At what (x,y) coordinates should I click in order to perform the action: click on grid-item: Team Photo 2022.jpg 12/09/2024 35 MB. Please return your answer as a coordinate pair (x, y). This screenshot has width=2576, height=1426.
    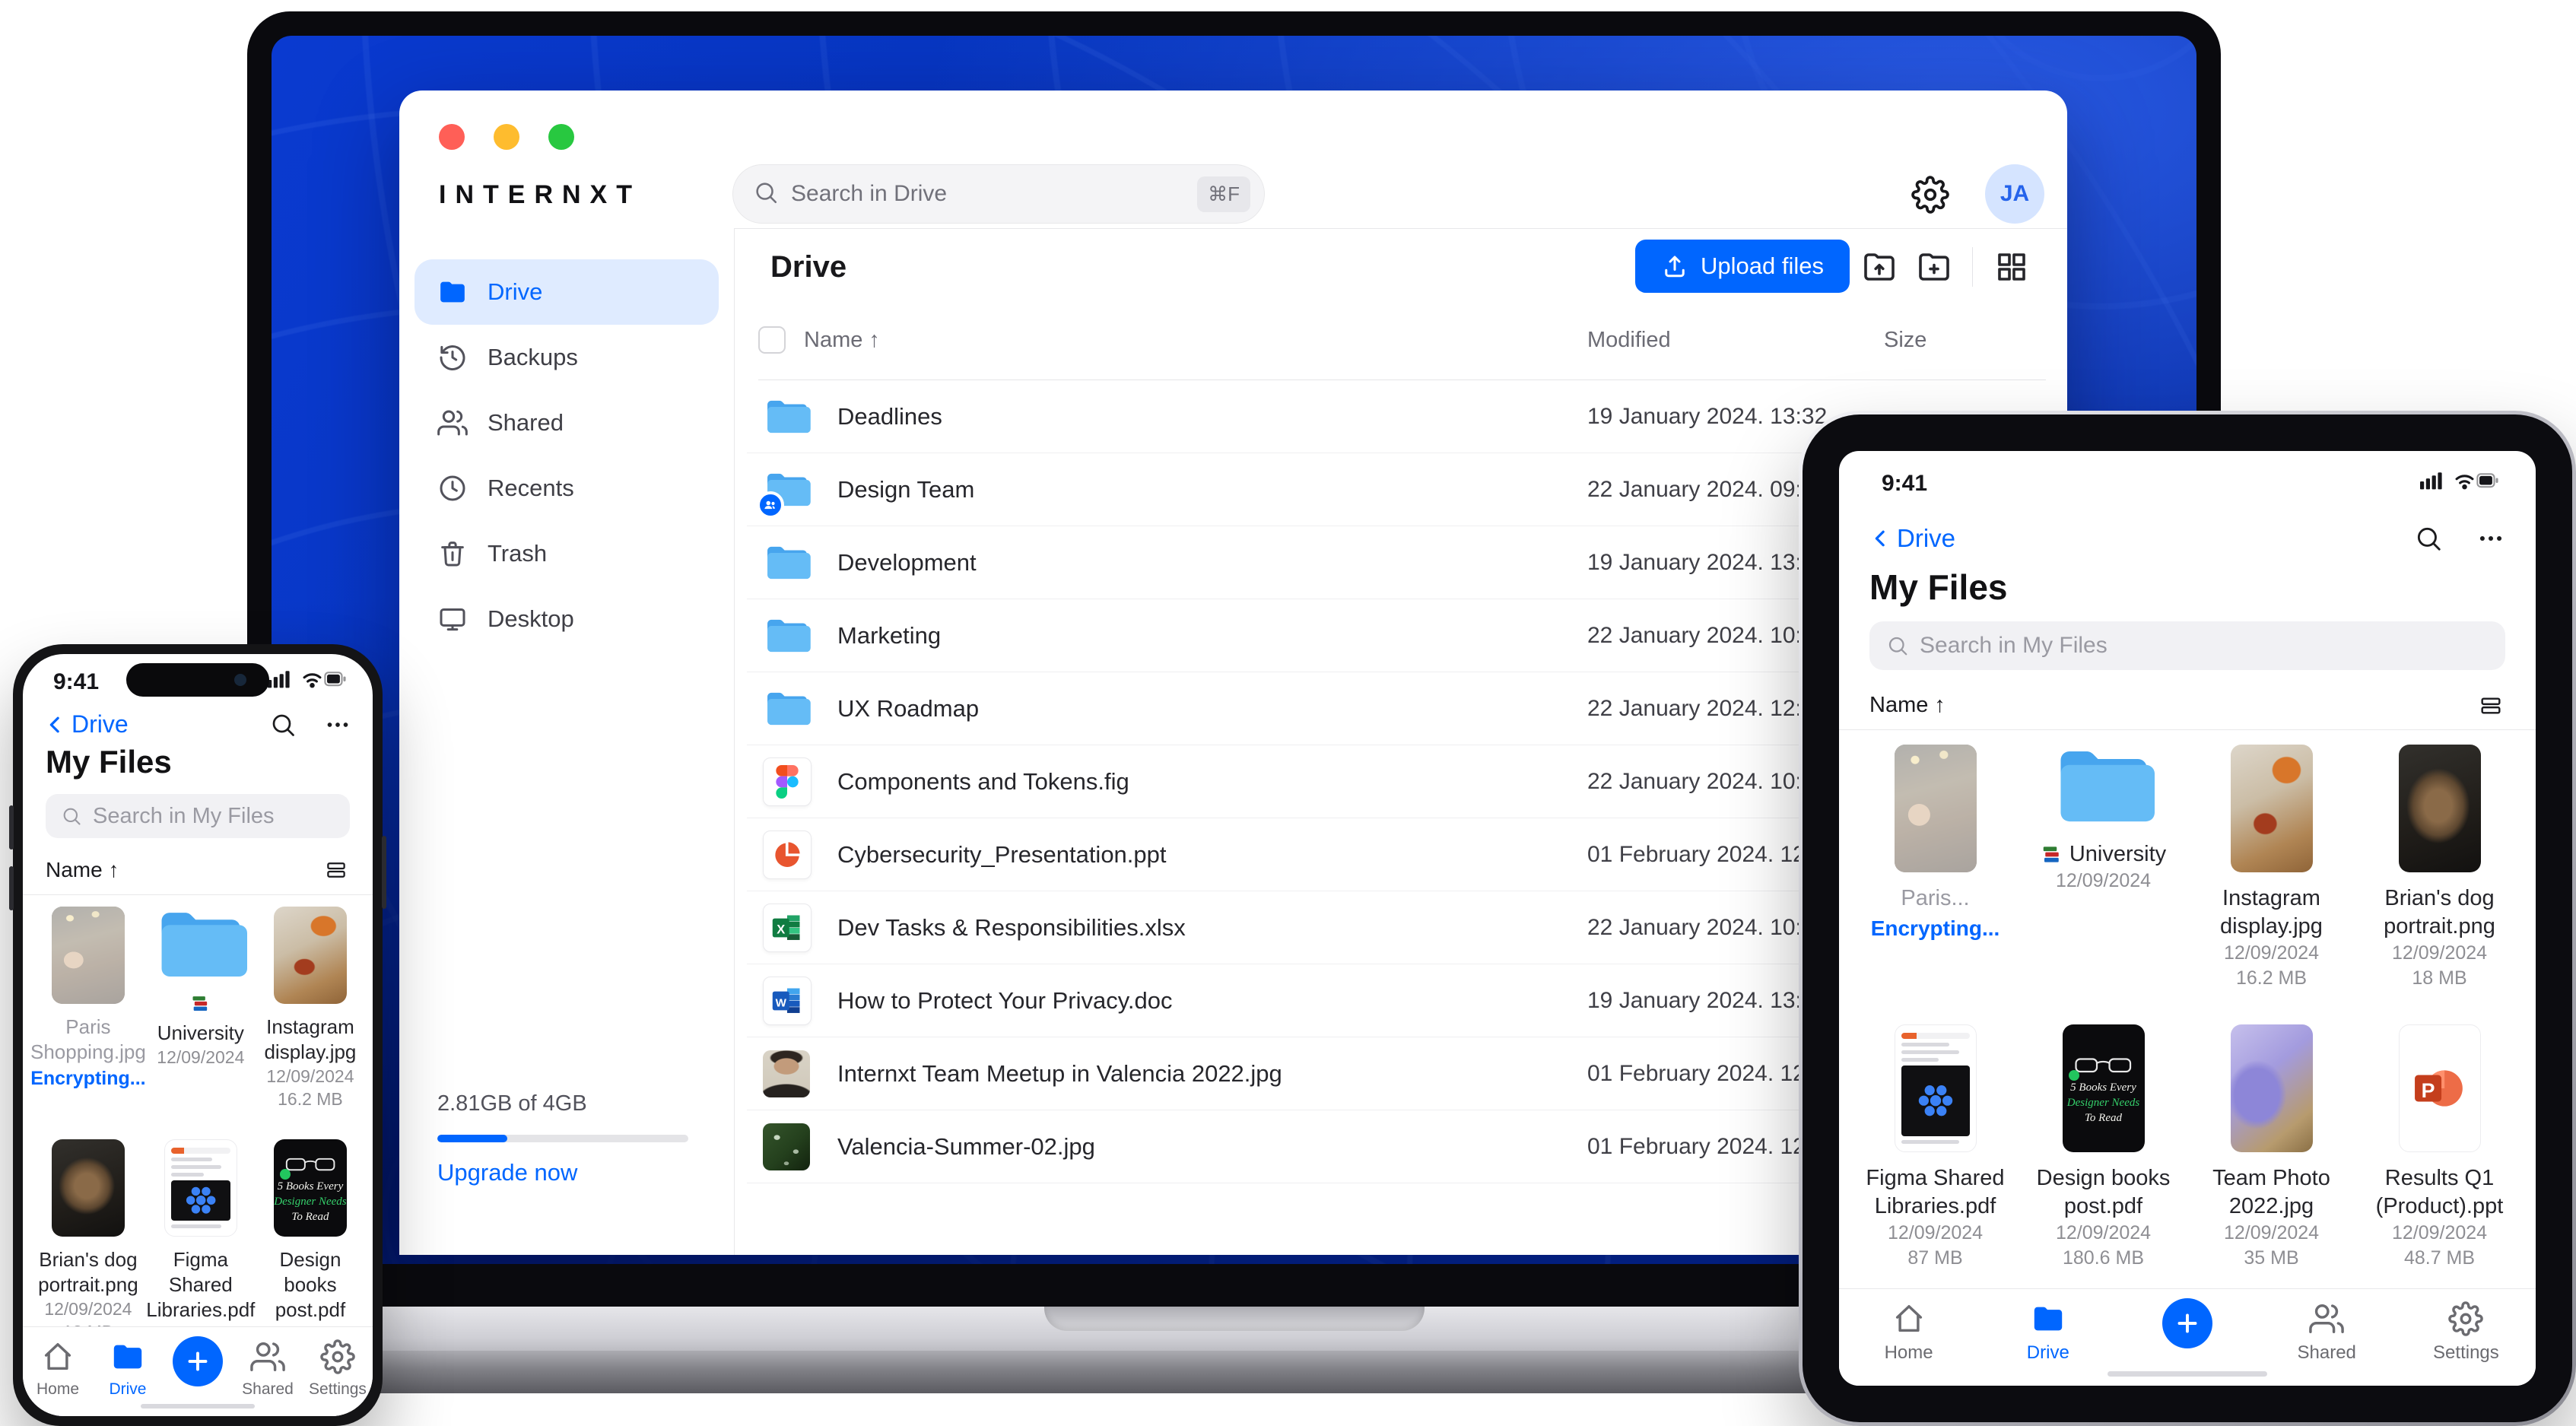
    Looking at the image, I should click on (2271, 1147).